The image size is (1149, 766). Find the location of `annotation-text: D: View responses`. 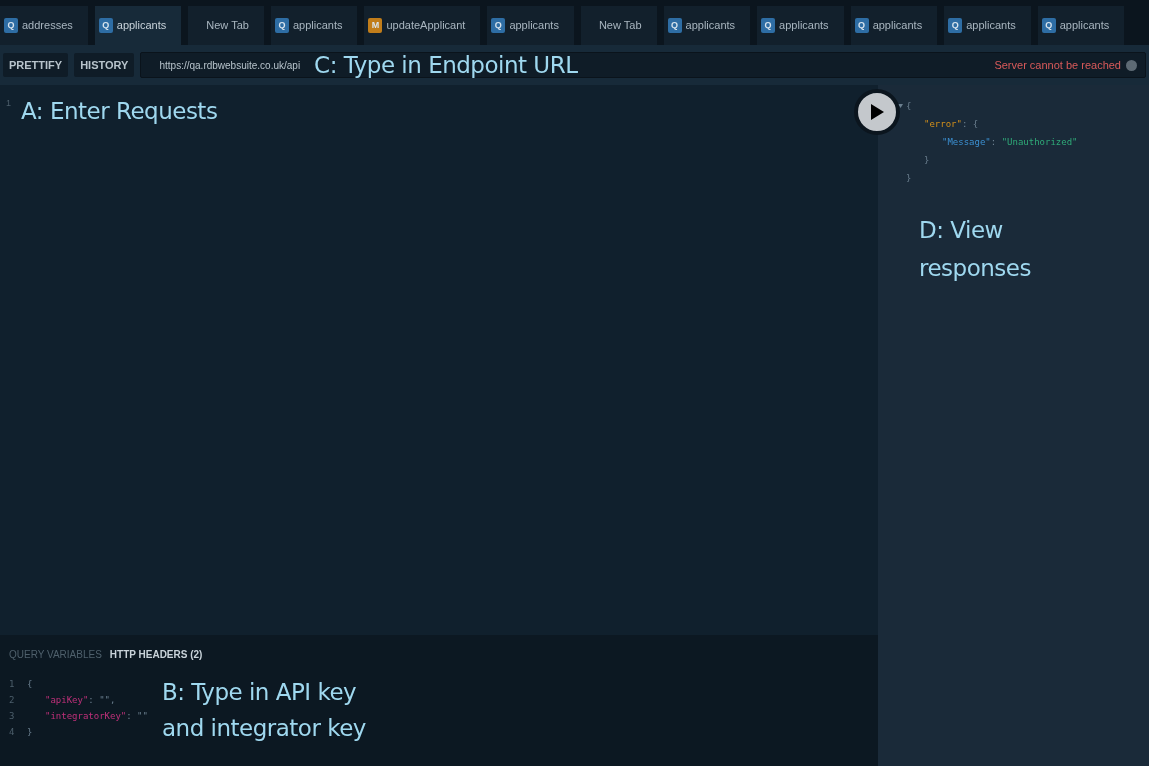

annotation-text: D: View responses is located at coordinates (975, 249).